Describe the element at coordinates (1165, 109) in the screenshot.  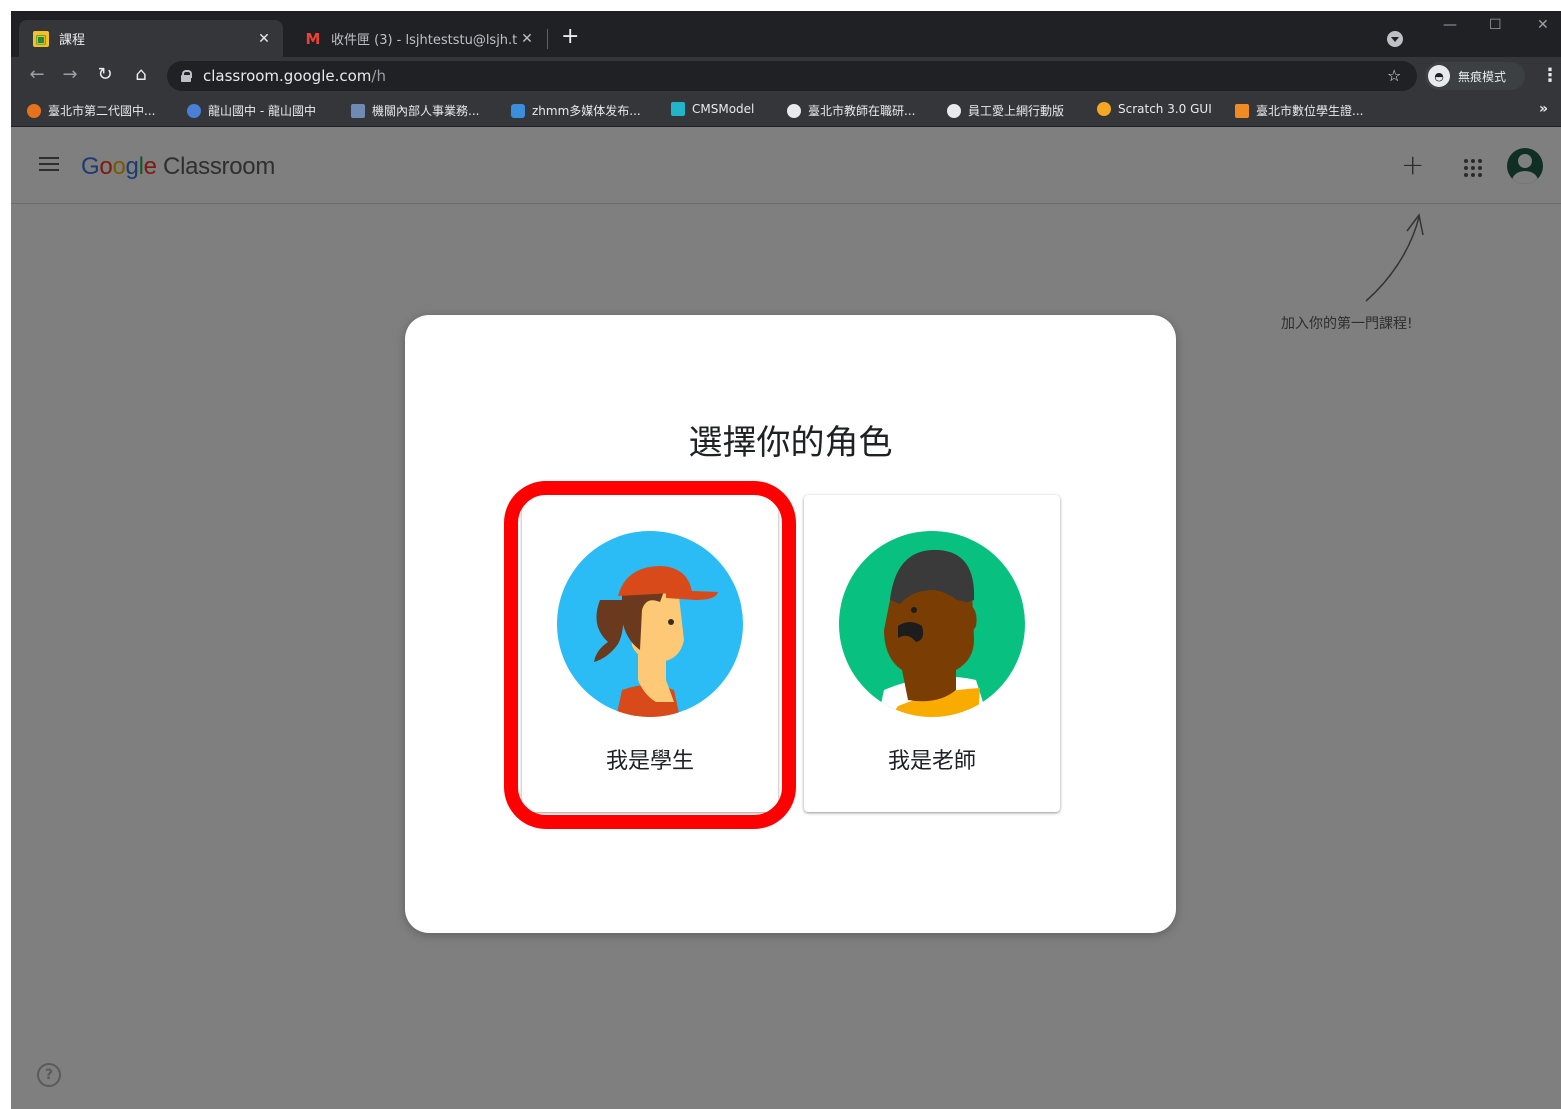
I see `bookmark-label: Scratch 3.0 GUI` at that location.